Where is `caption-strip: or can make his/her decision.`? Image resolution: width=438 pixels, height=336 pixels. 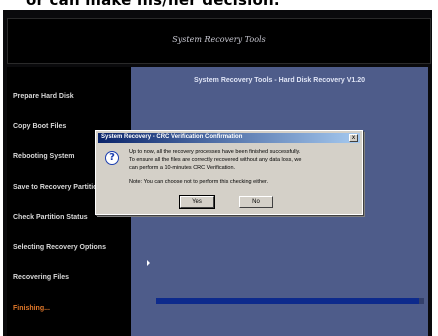 caption-strip: or can make his/her decision. is located at coordinates (219, 5).